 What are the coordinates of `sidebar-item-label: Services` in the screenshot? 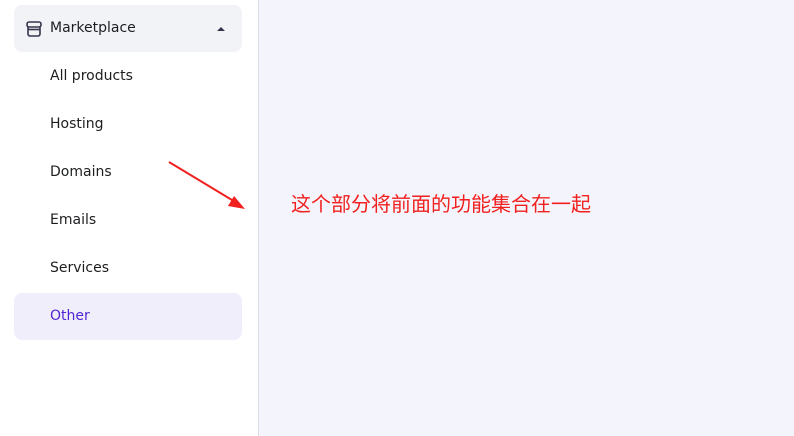 It's located at (80, 268).